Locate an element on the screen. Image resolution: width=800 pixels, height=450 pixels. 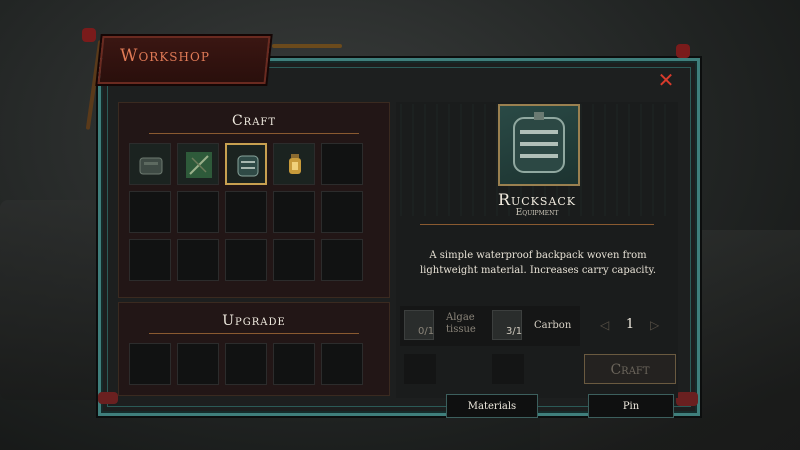
material-count: 0/1 is located at coordinates (426, 331).